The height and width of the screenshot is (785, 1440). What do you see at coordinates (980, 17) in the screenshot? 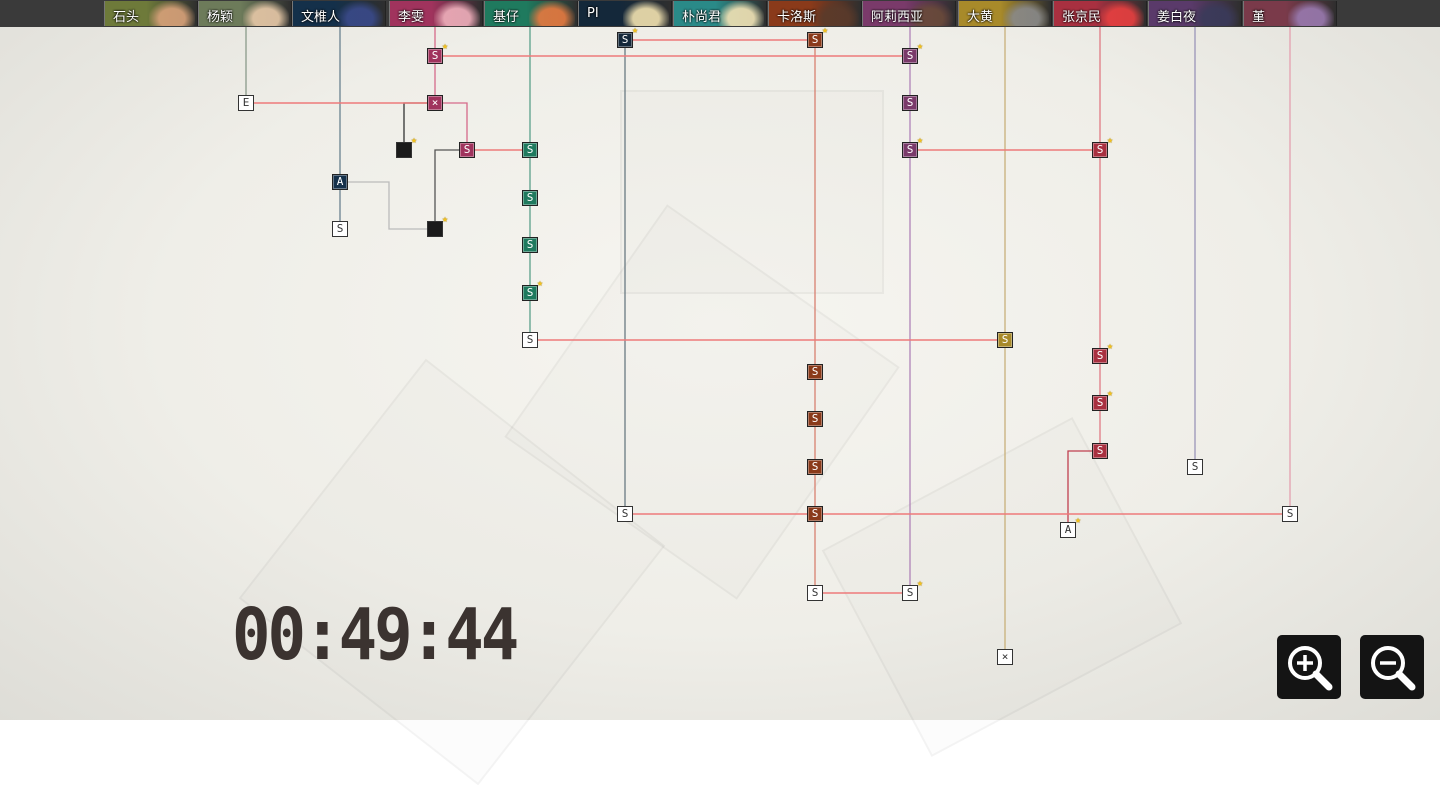
I see `character-name: 大黄` at bounding box center [980, 17].